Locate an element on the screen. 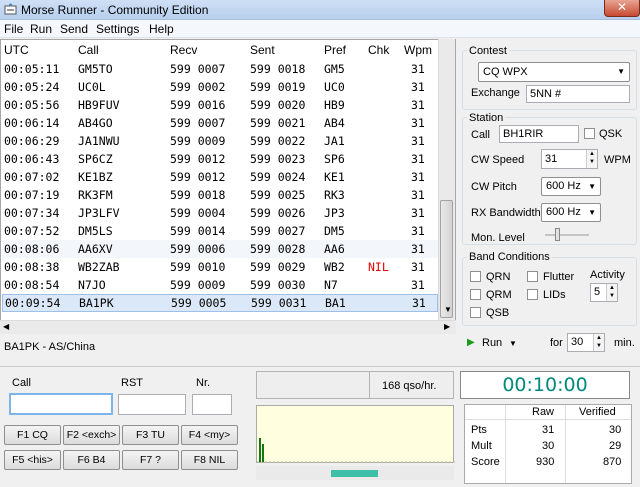  f8-nil-button: F8 NIL is located at coordinates (209, 460).